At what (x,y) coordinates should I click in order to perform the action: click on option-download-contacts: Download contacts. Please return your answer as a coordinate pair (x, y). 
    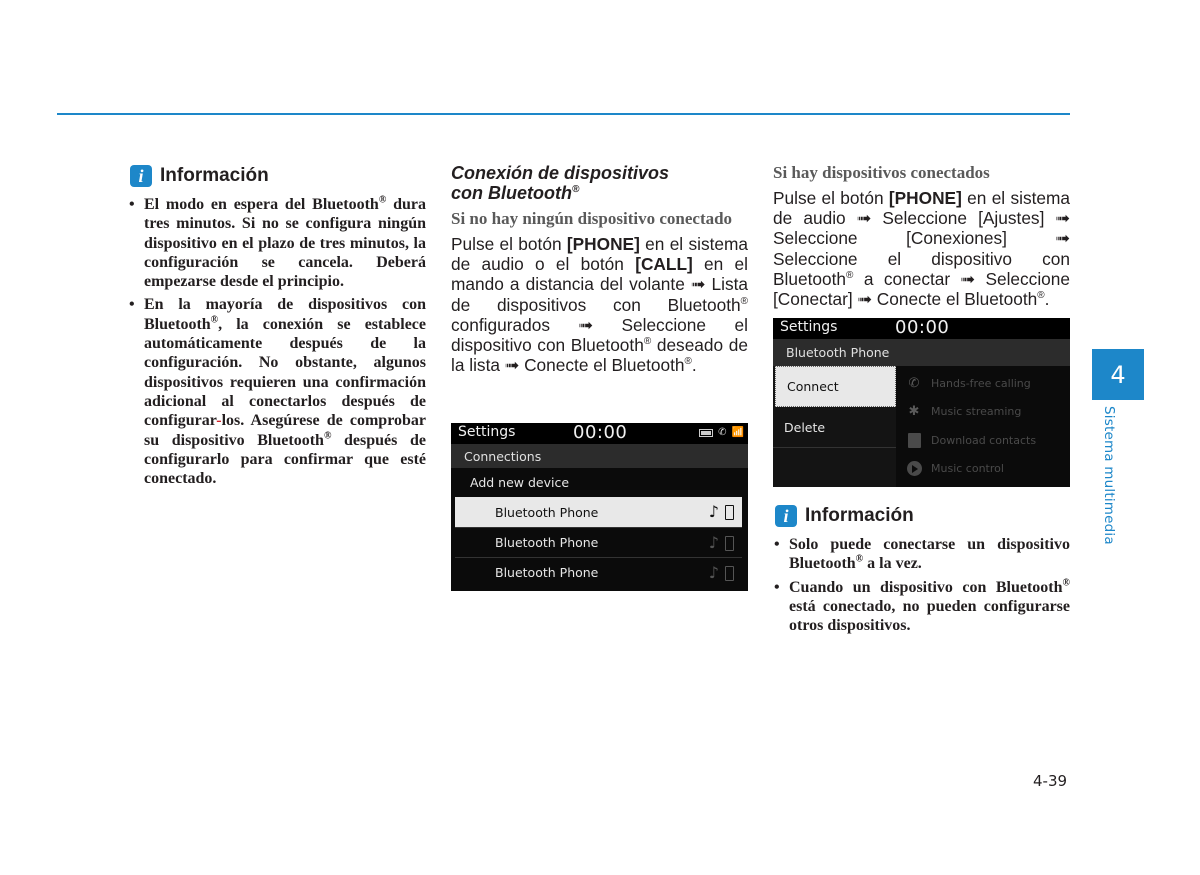
    Looking at the image, I should click on (983, 440).